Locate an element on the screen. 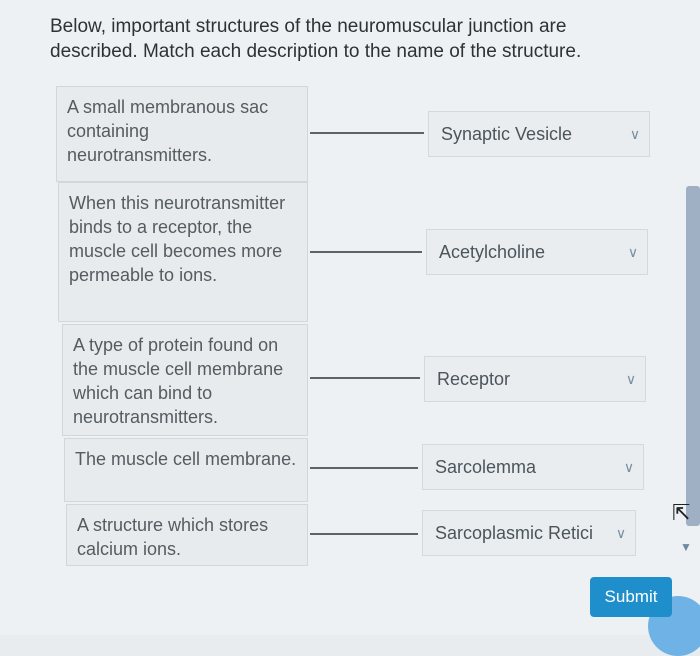 The image size is (700, 656). description-box-4: The muscle cell membrane. is located at coordinates (186, 470).